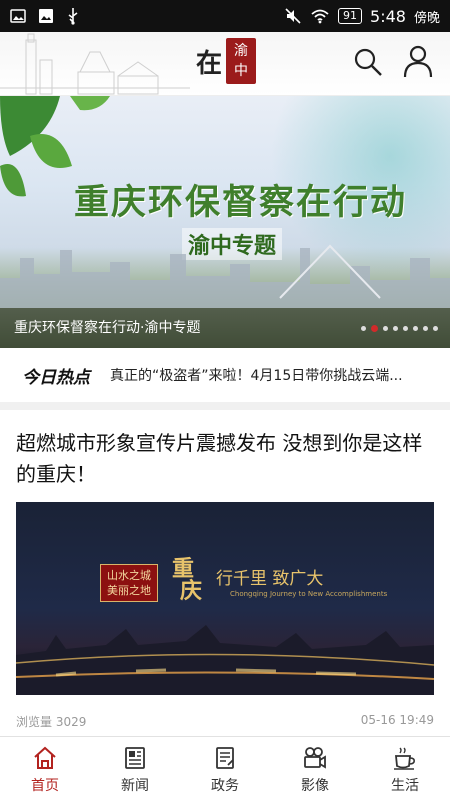  What do you see at coordinates (46, 16) in the screenshot?
I see `gallery-notification-icon` at bounding box center [46, 16].